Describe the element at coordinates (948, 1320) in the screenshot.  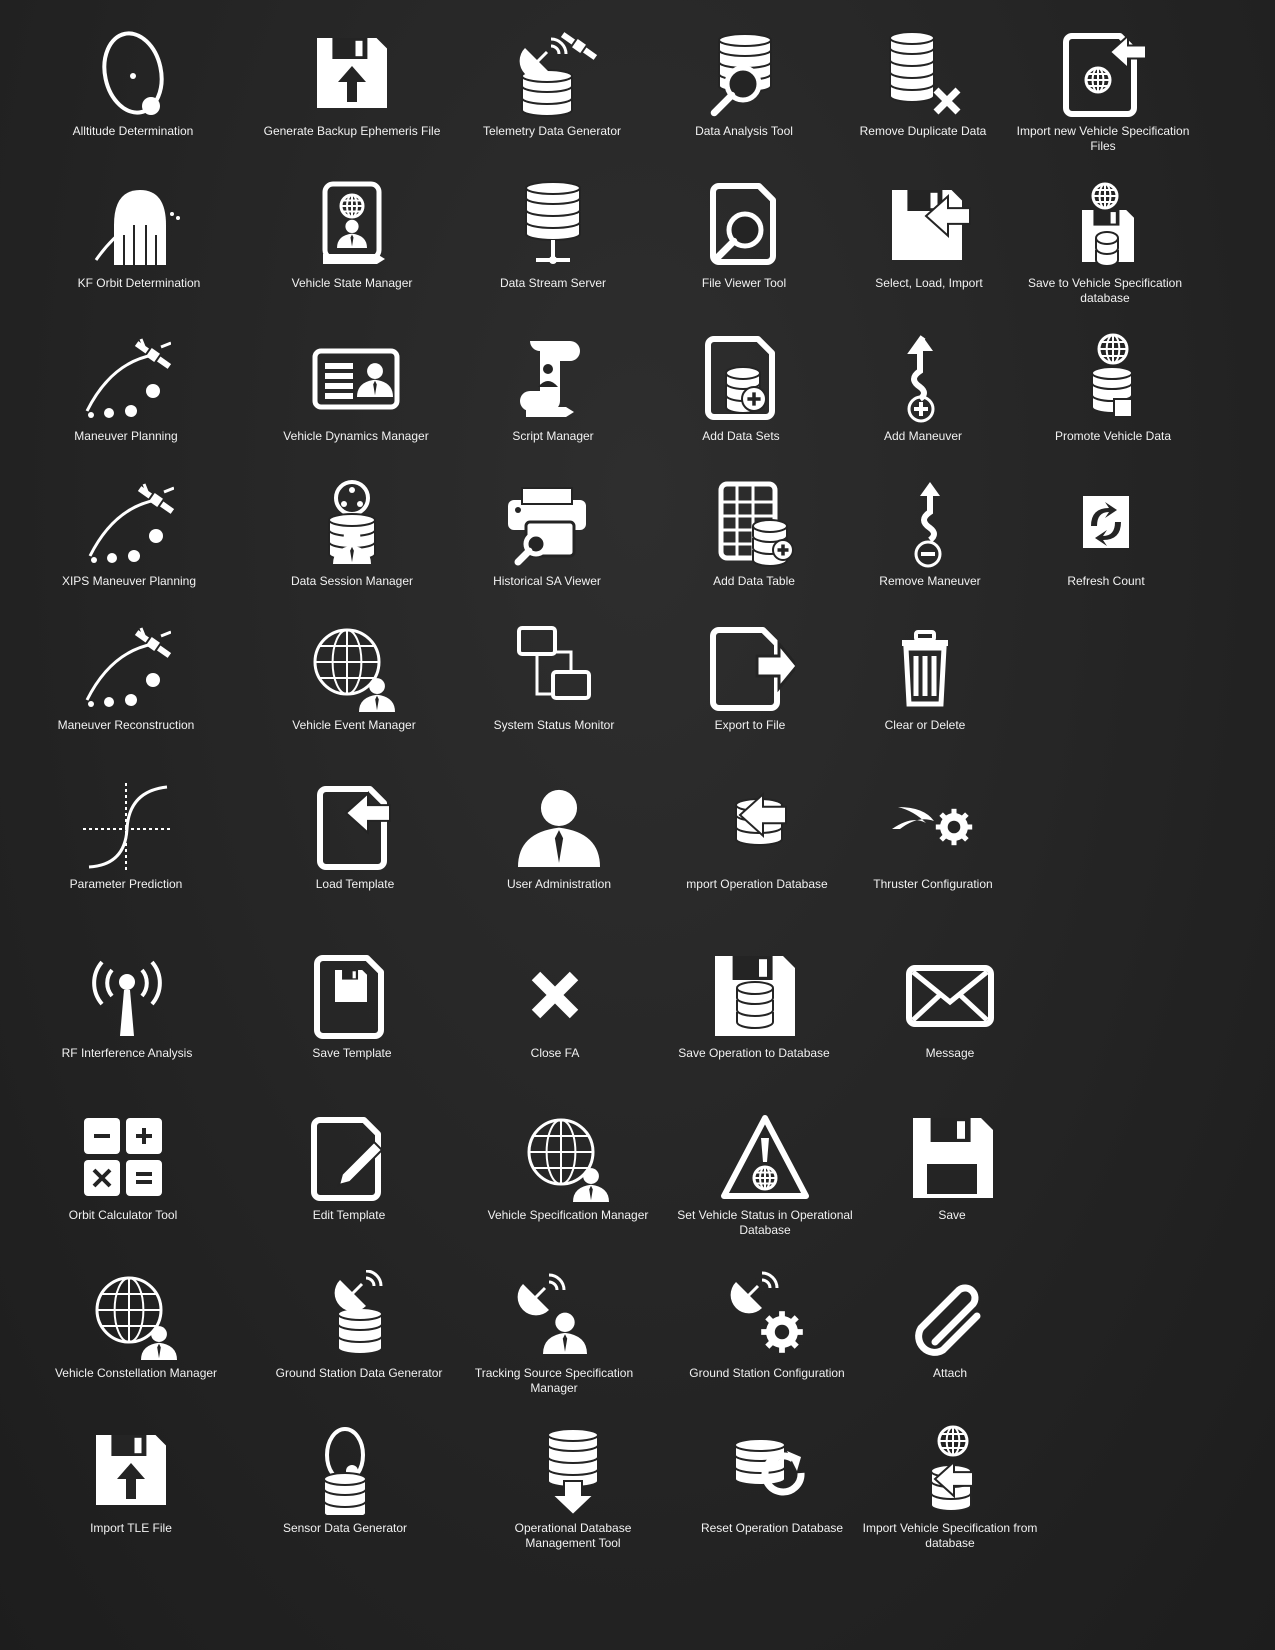
I see `paperclip-icon` at that location.